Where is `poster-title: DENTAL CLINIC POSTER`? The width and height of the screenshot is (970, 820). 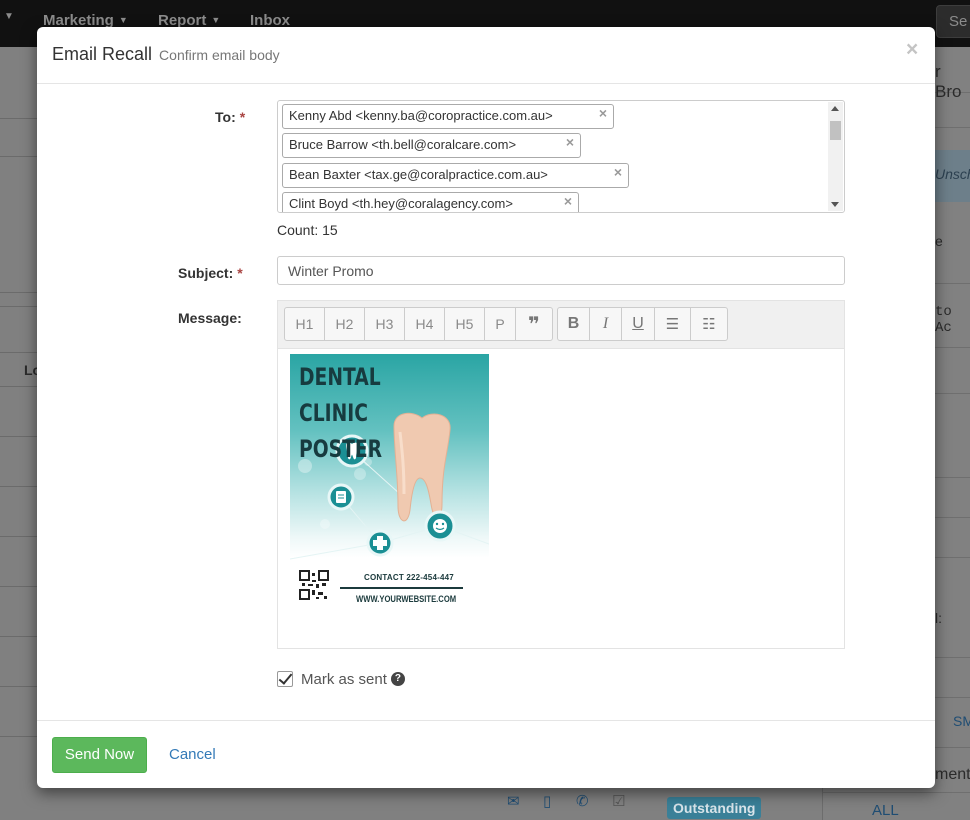
poster-title: DENTAL CLINIC POSTER is located at coordinates (341, 413).